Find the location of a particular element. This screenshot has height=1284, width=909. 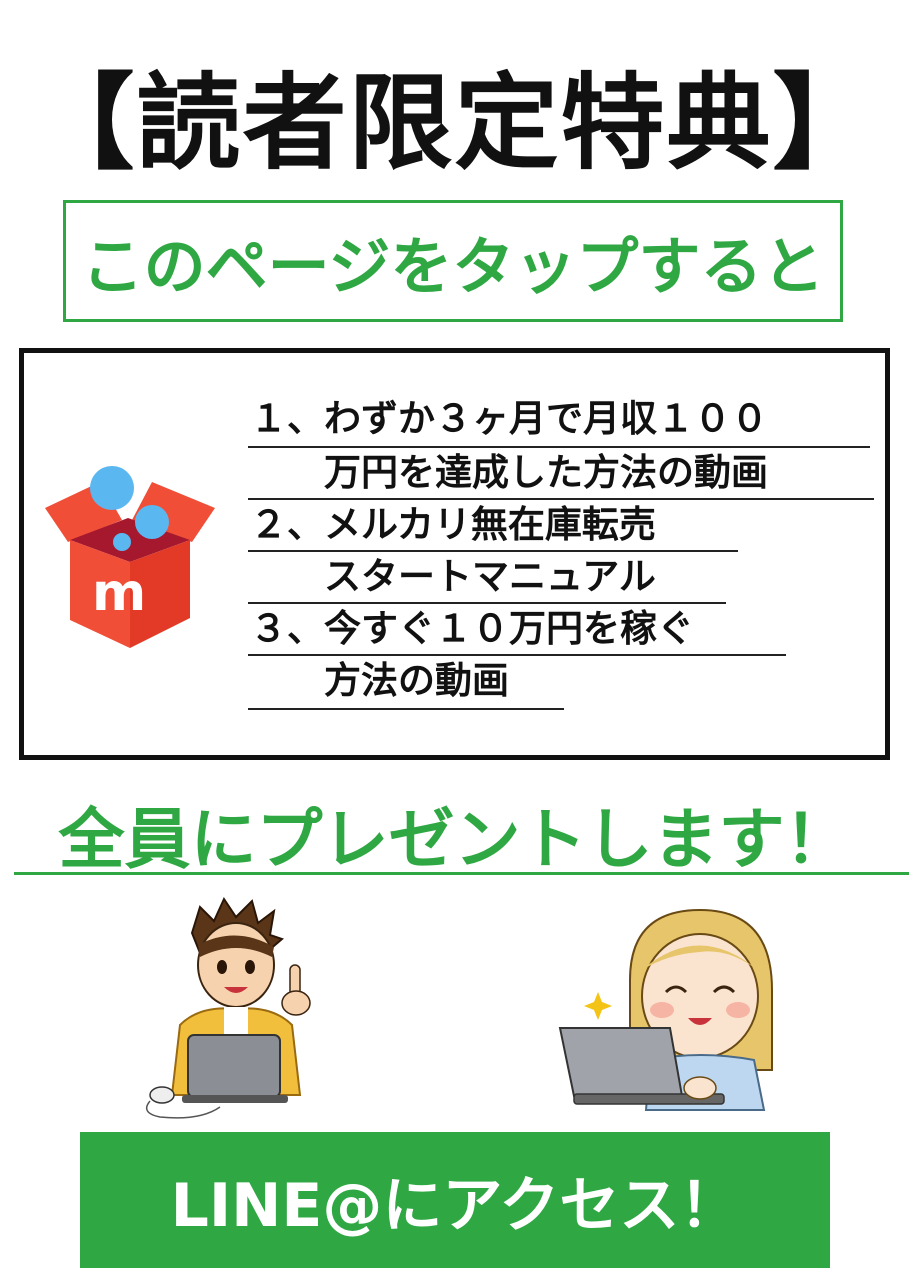

line-access-button-label: LINE@にアクセス！ is located at coordinates (455, 1205).